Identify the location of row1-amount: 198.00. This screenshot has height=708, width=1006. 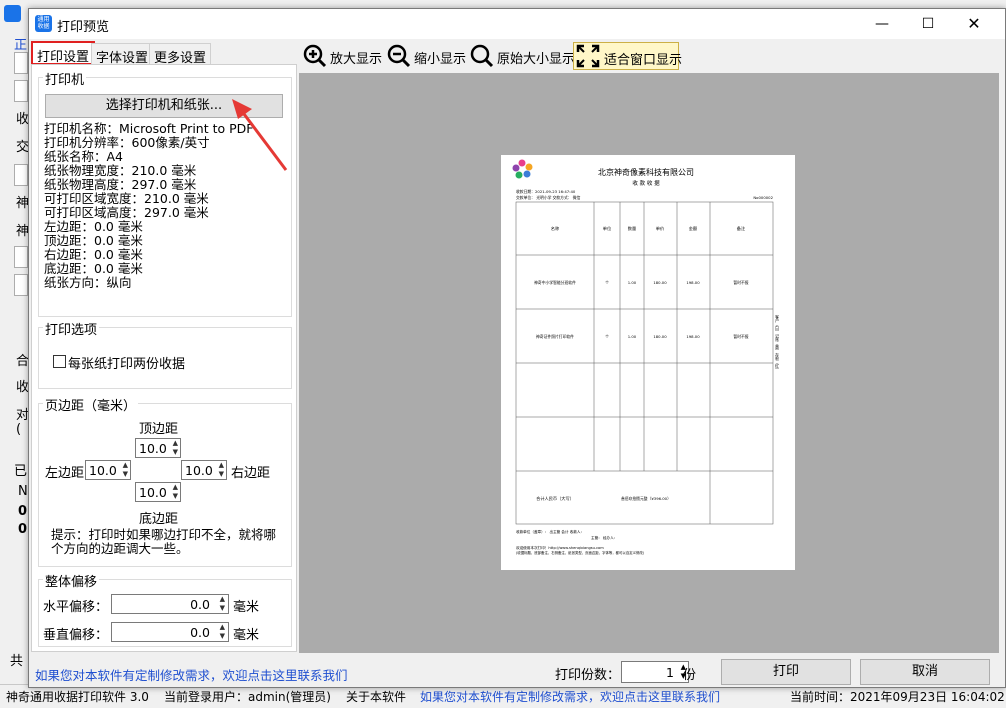
(693, 282).